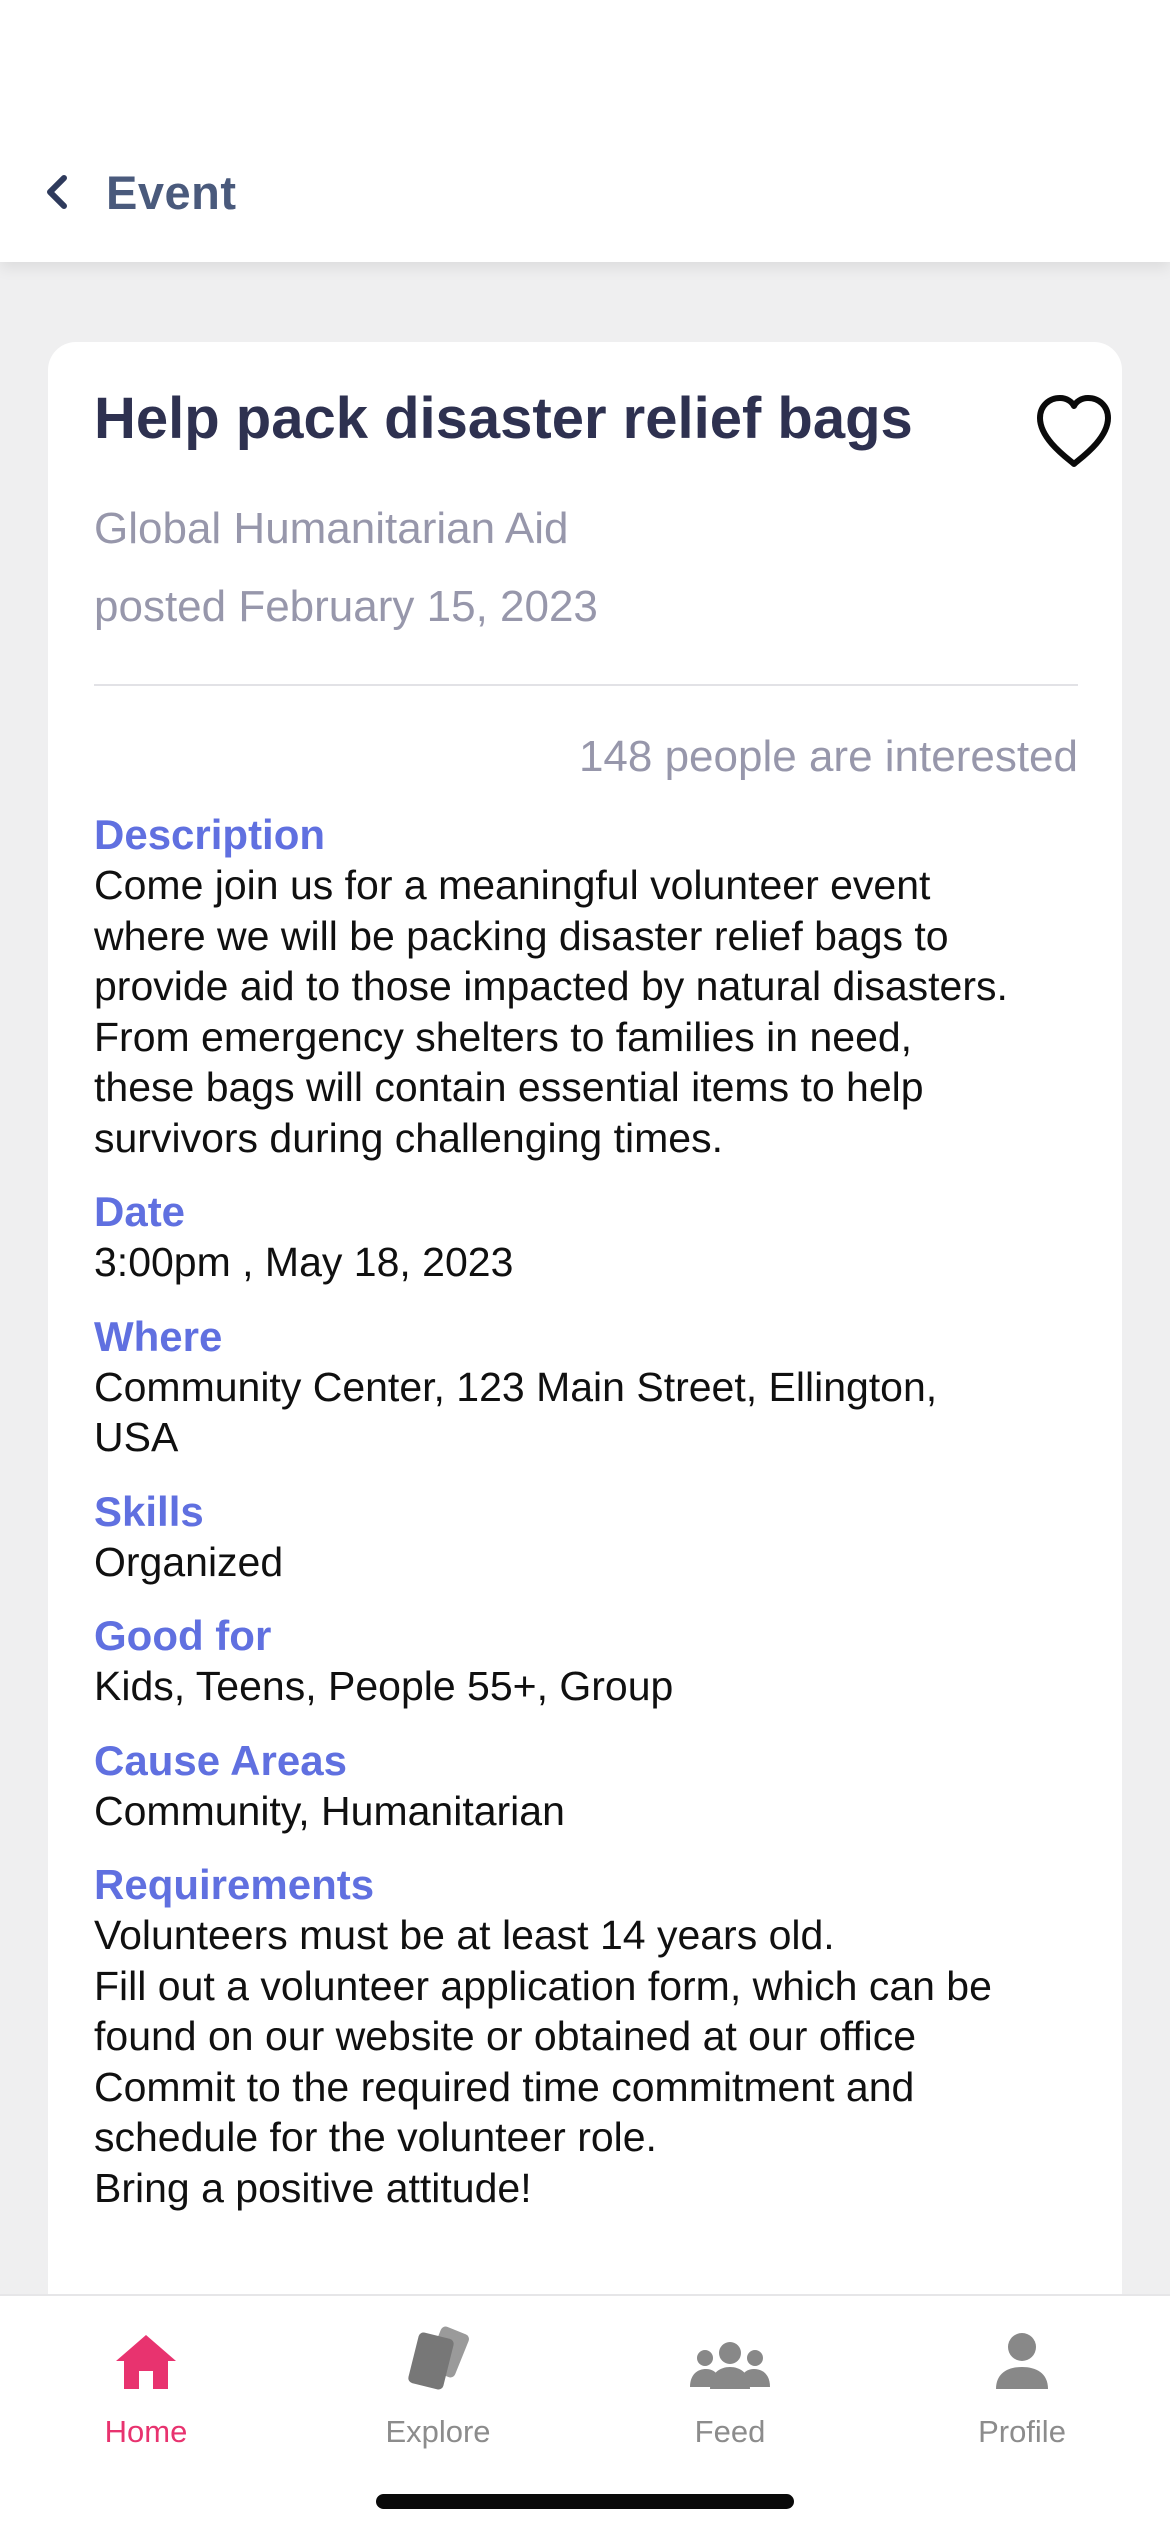 This screenshot has width=1170, height=2534. I want to click on tab-feed: Feed, so click(730, 2391).